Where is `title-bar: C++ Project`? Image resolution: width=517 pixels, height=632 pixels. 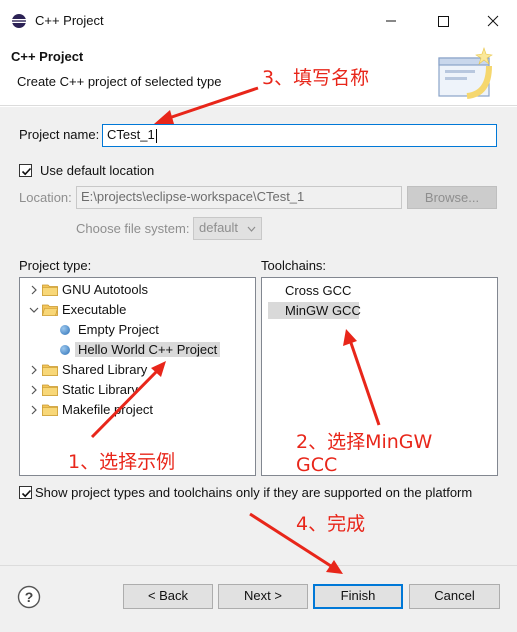 title-bar: C++ Project is located at coordinates (258, 22).